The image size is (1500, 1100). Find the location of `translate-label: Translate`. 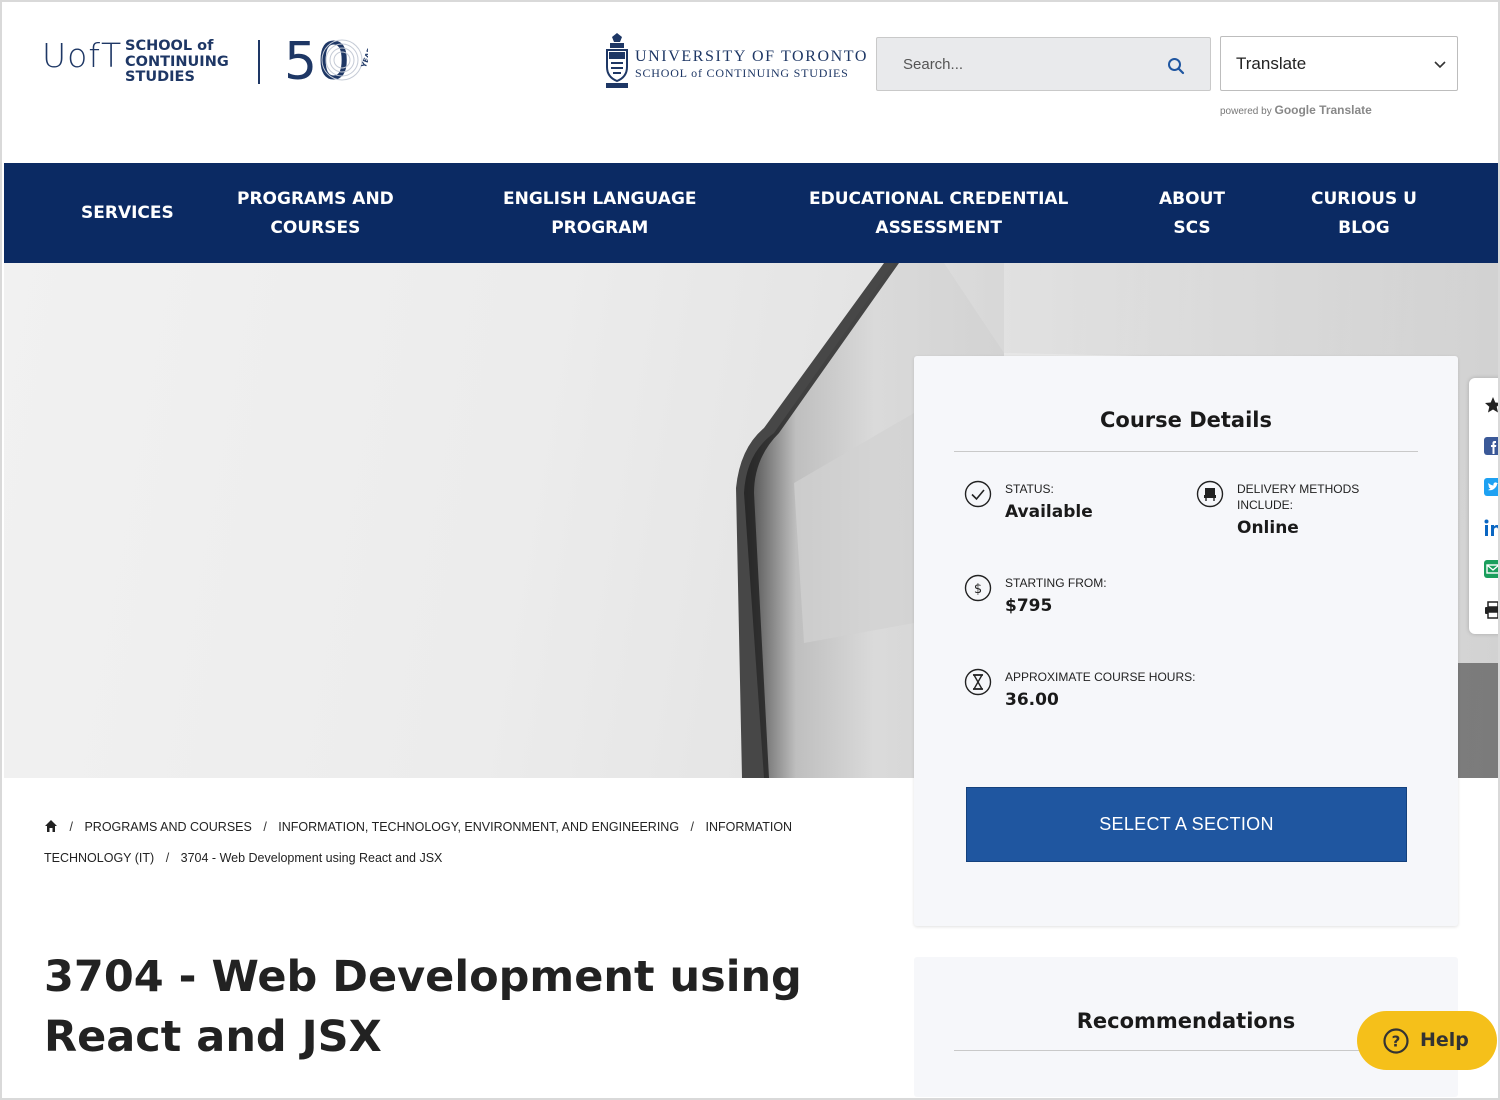

translate-label: Translate is located at coordinates (1271, 63).